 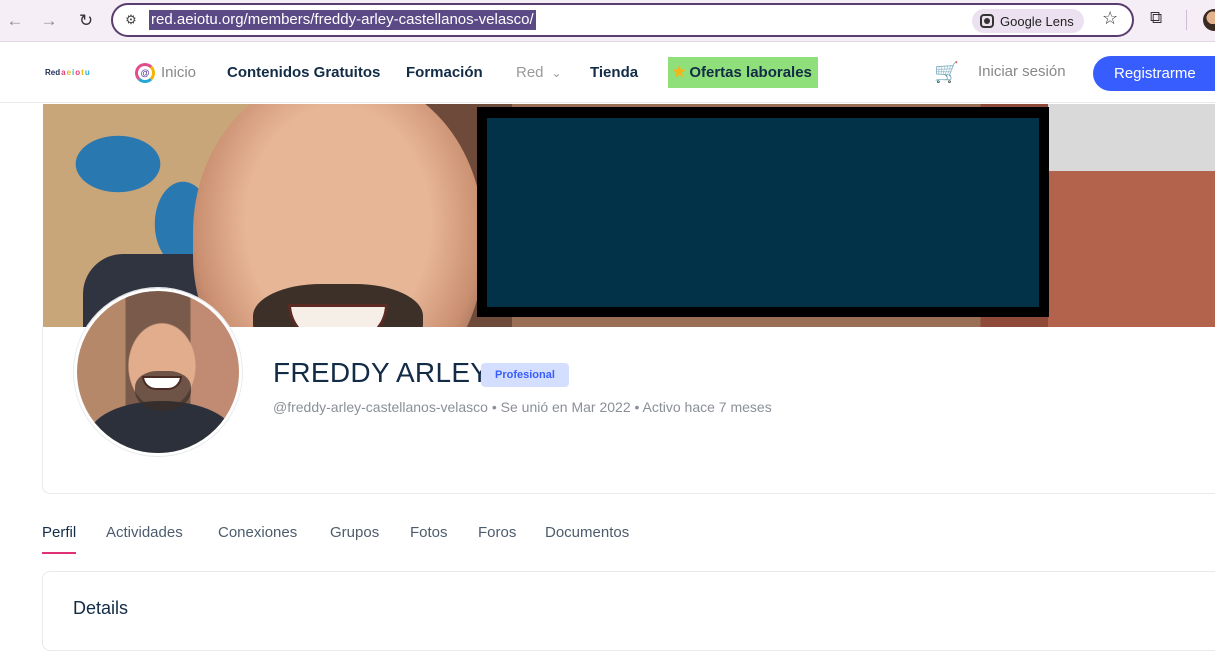 What do you see at coordinates (556, 73) in the screenshot?
I see `chevron-down-icon: ⌄` at bounding box center [556, 73].